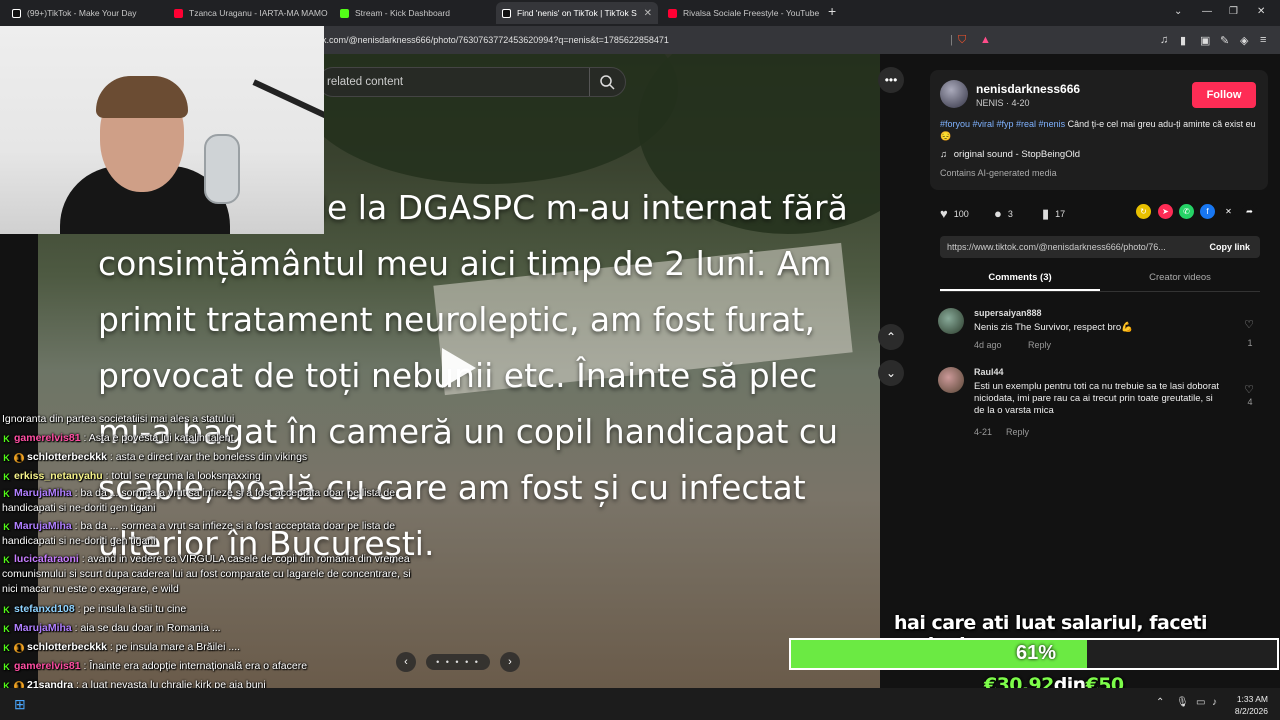 Image resolution: width=1280 pixels, height=720 pixels. What do you see at coordinates (648, 13) in the screenshot?
I see `close-tab-icon: ✕` at bounding box center [648, 13].